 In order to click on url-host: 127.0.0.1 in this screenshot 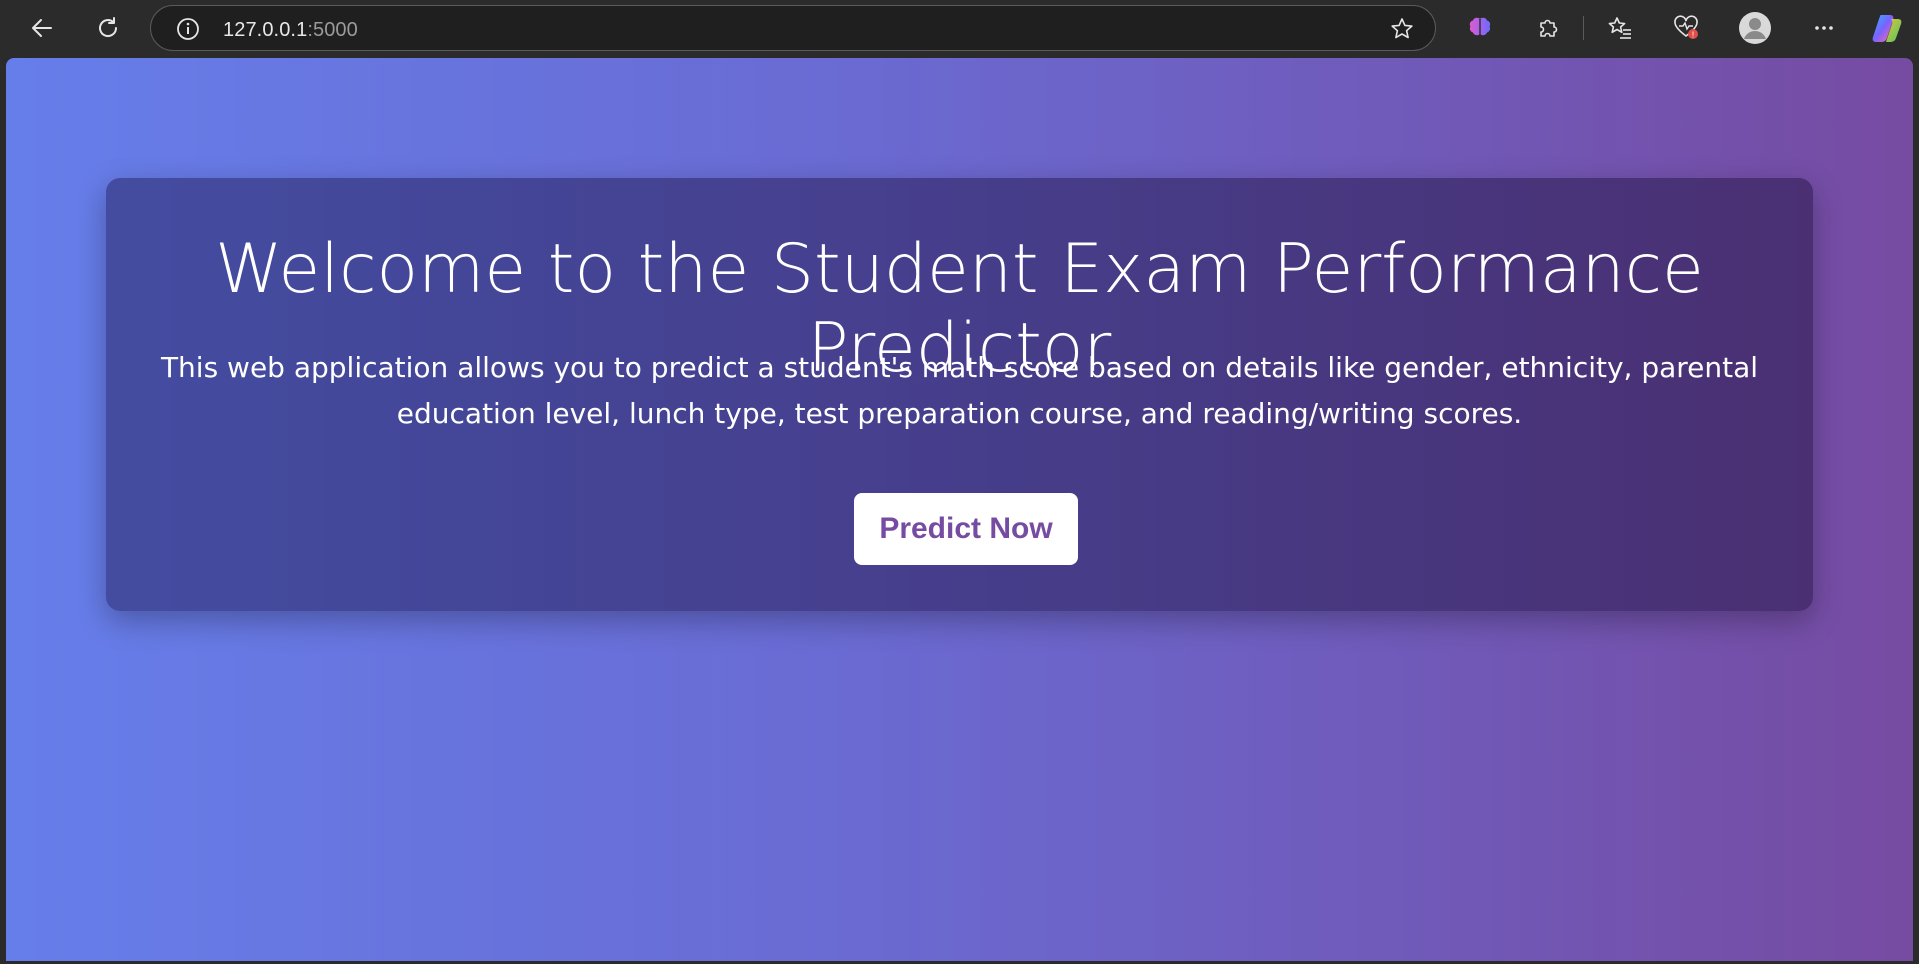, I will do `click(265, 30)`.